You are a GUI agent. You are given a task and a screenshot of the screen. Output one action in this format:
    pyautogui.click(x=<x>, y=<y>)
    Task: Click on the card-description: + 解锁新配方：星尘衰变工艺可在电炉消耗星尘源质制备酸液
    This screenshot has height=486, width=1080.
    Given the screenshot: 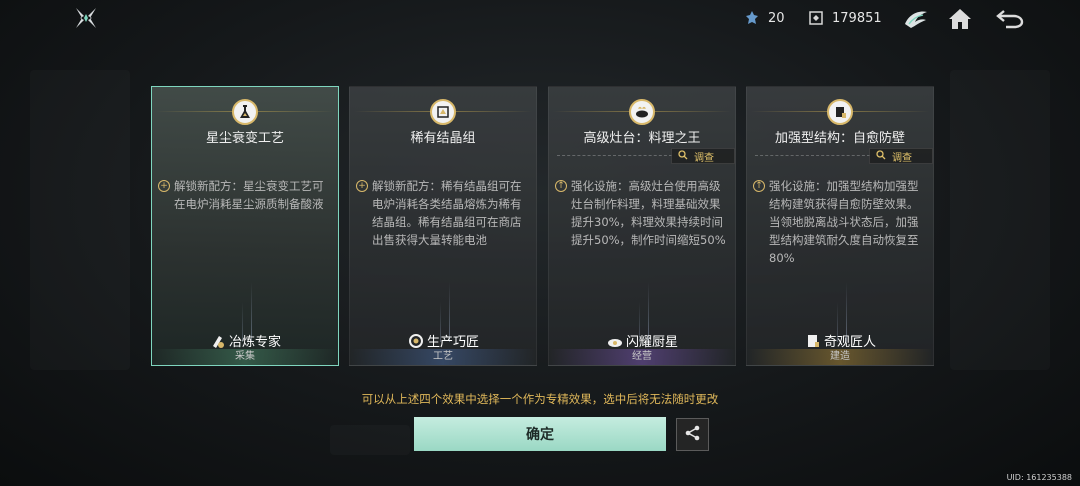 What is the action you would take?
    pyautogui.click(x=245, y=195)
    